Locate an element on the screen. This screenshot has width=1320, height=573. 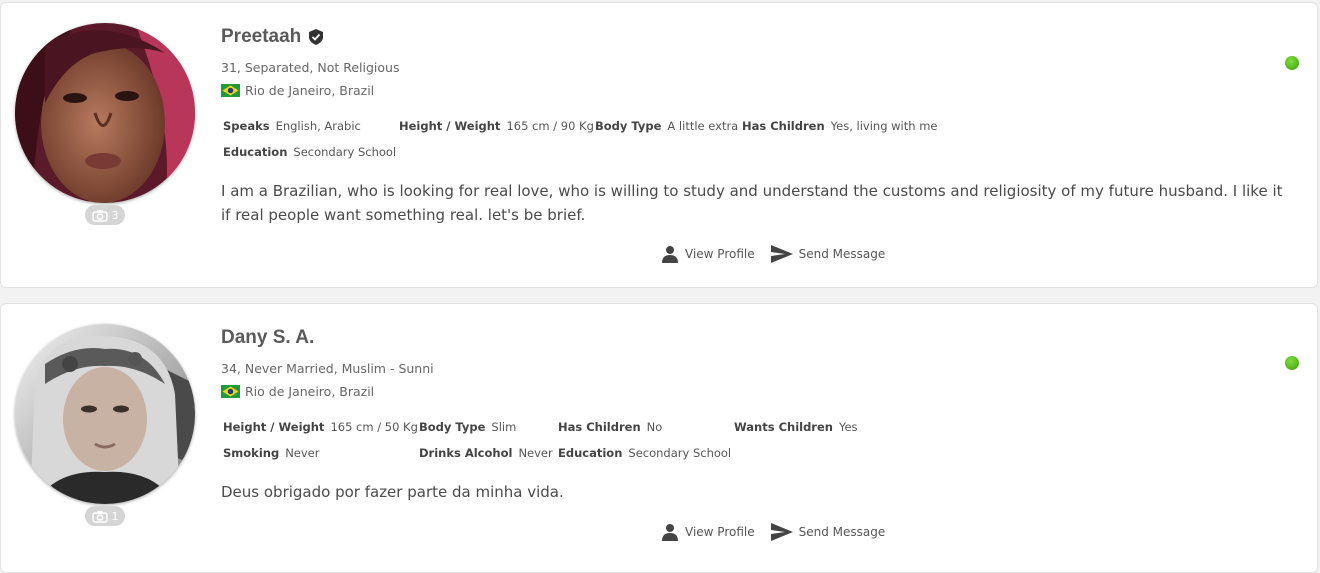
attr-speaks: Speaks English, Arabic is located at coordinates (292, 126).